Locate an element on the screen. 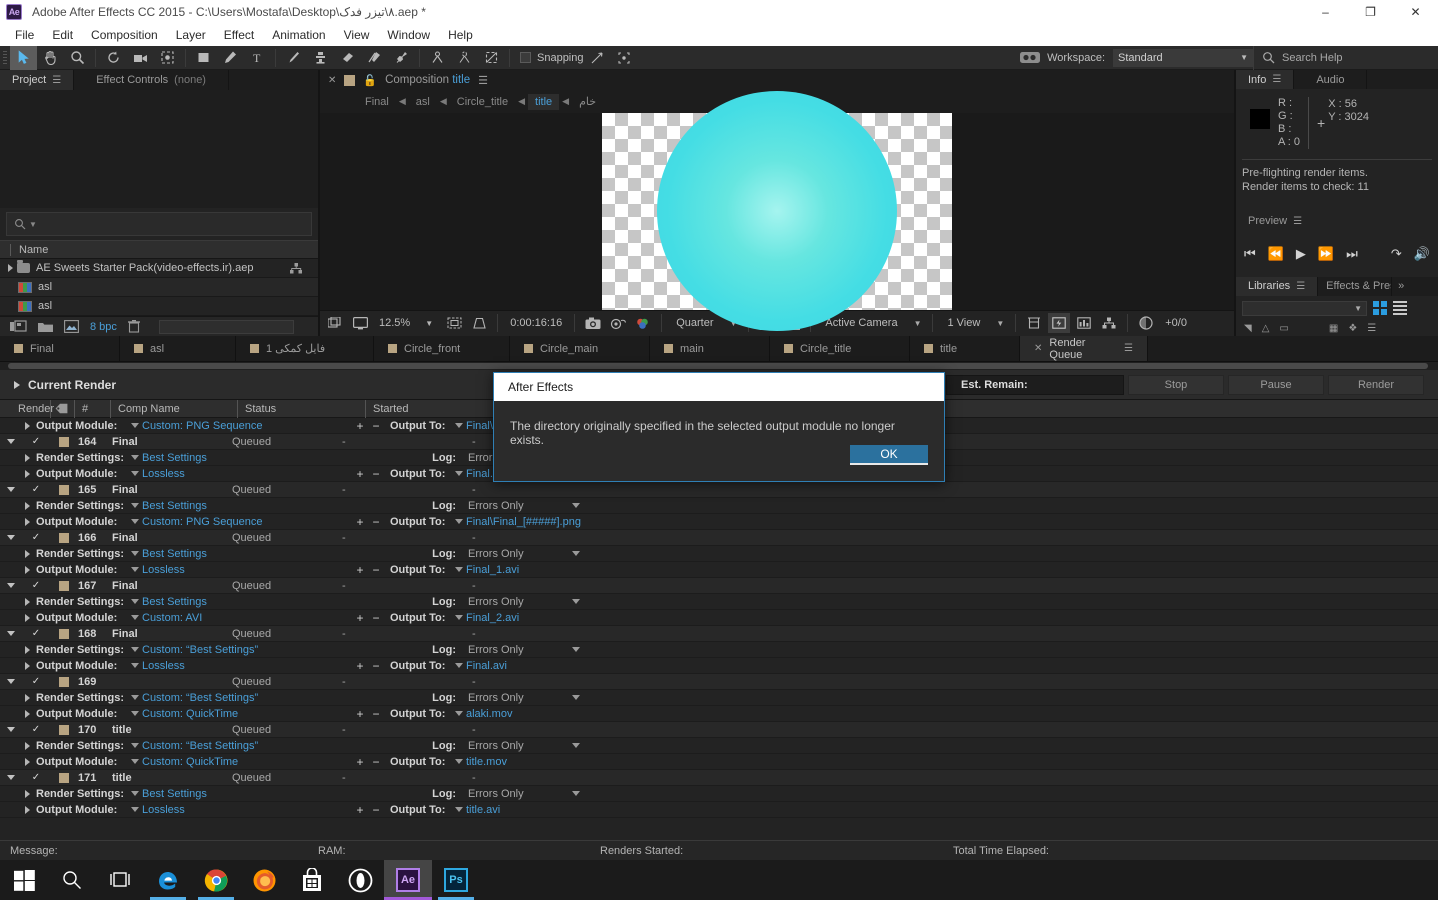  bit-depth-label: 8 bpc is located at coordinates (103, 327).